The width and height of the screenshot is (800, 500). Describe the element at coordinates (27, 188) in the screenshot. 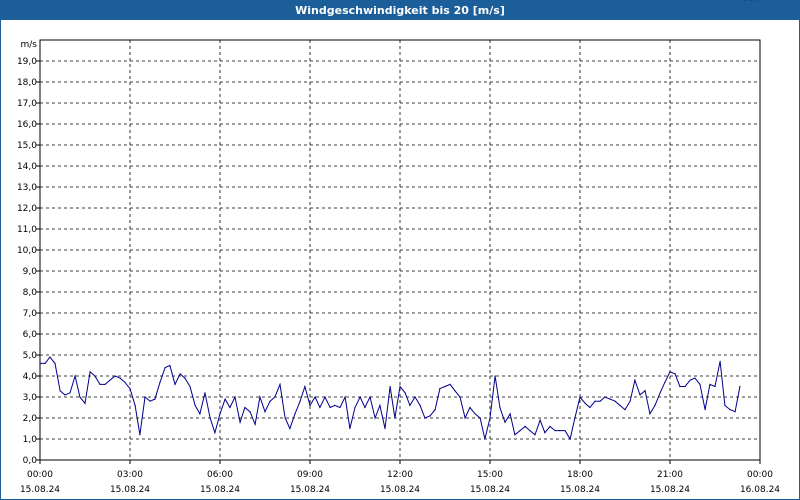

I see `y-tick-label: 13,0` at that location.